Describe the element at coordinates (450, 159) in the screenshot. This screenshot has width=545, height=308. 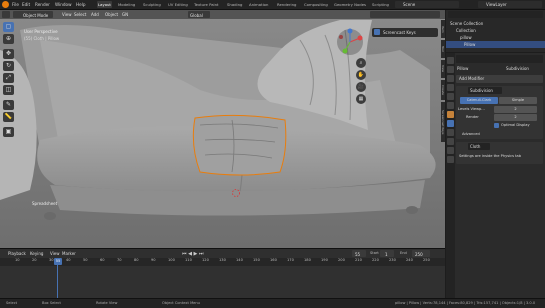
I see `data-tab-icon` at that location.